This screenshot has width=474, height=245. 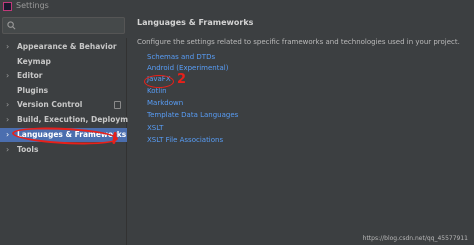 What do you see at coordinates (63, 150) in the screenshot?
I see `sidebar-item-tools: › Tools` at bounding box center [63, 150].